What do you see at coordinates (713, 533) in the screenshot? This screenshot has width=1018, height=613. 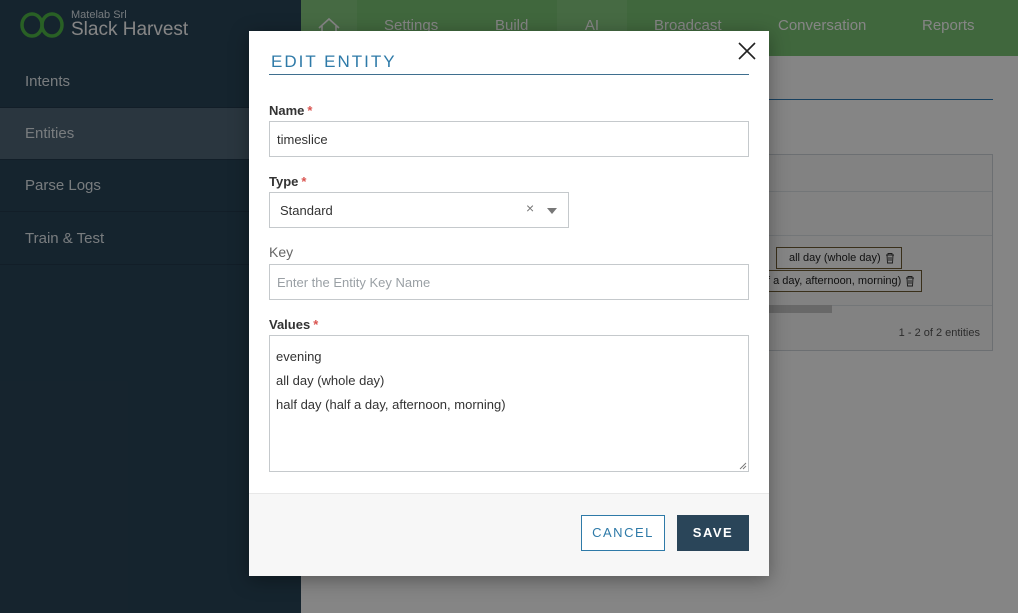 I see `save-button: SAVE` at bounding box center [713, 533].